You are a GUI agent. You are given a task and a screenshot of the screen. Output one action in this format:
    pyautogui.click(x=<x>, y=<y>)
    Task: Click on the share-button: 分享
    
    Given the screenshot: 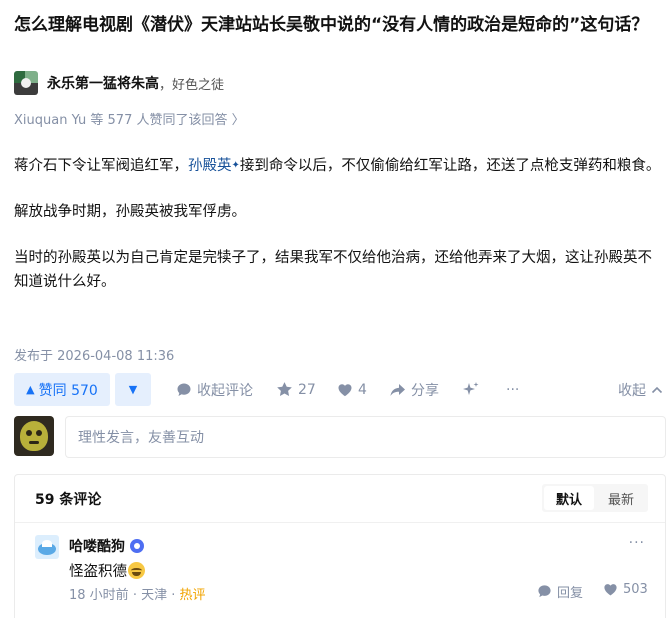 What is the action you would take?
    pyautogui.click(x=414, y=389)
    